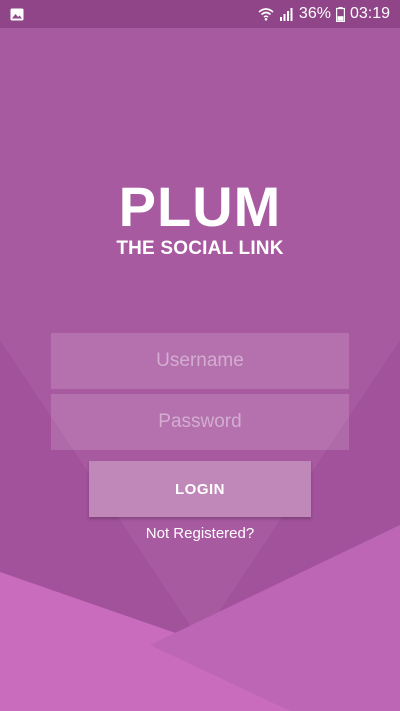 The height and width of the screenshot is (711, 400). I want to click on username-input, so click(200, 361).